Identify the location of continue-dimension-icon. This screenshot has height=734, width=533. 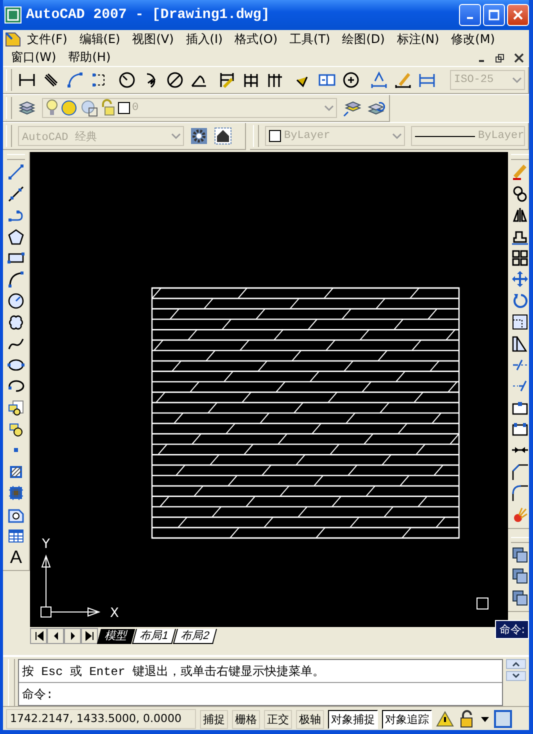
(251, 80).